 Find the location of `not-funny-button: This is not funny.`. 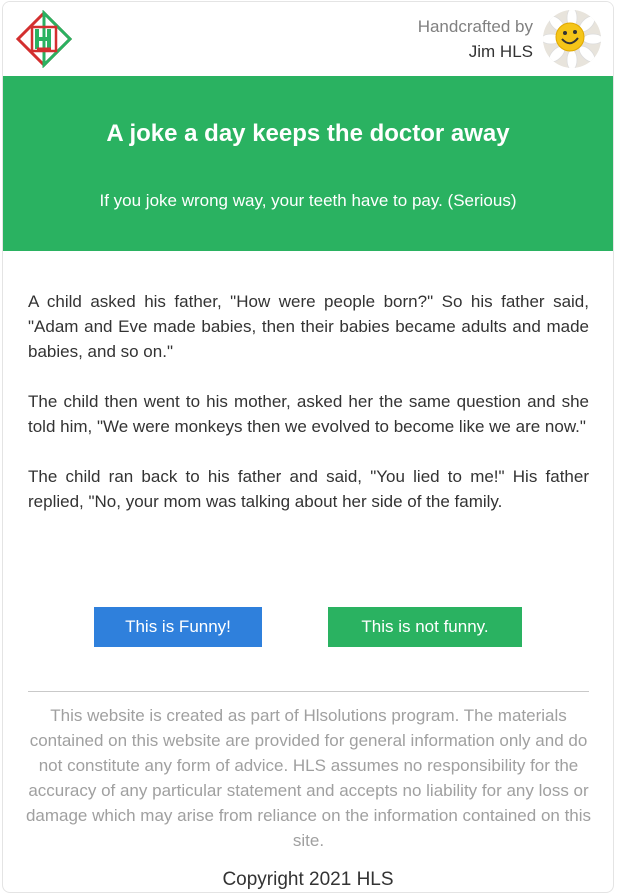

not-funny-button: This is not funny. is located at coordinates (425, 627).